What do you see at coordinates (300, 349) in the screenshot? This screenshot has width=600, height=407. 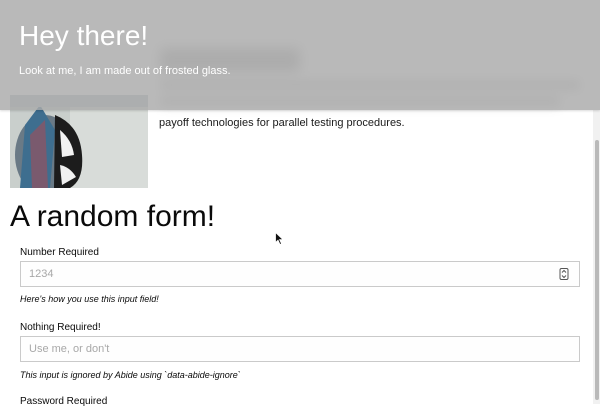 I see `nothing-input: Use me, or don't` at bounding box center [300, 349].